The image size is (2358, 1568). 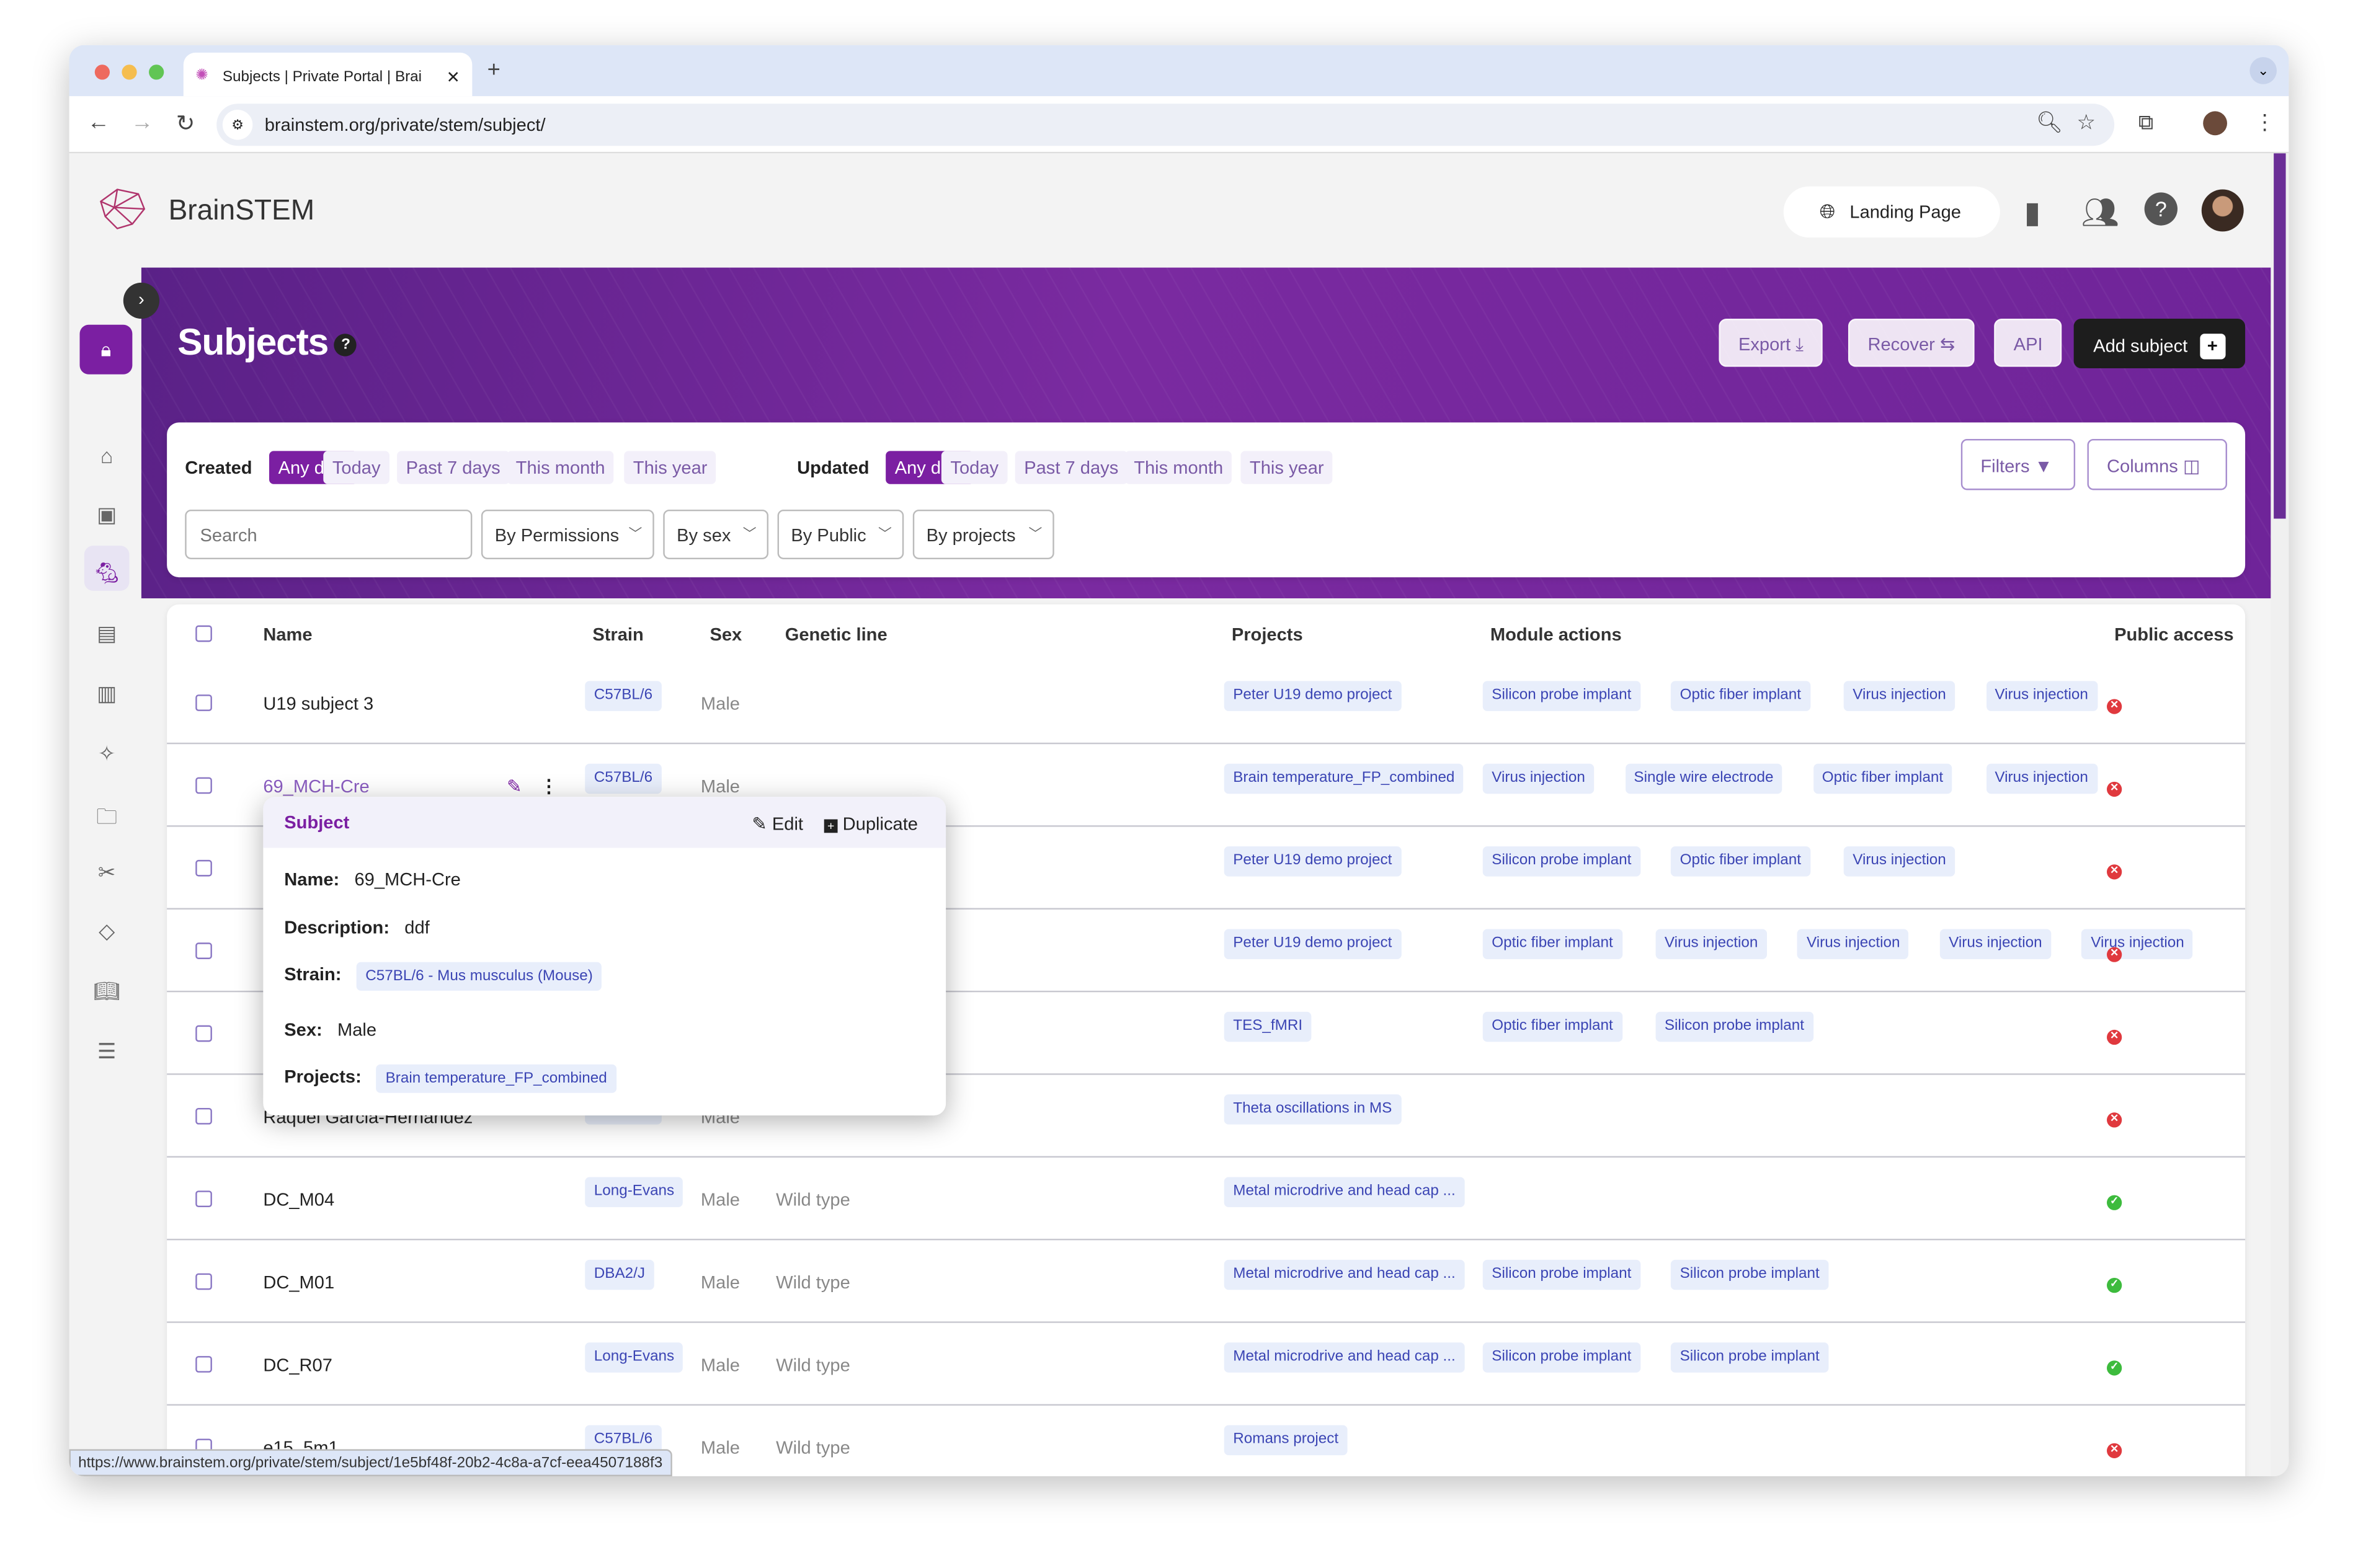 I want to click on export-button: Export ⤓, so click(x=1771, y=343).